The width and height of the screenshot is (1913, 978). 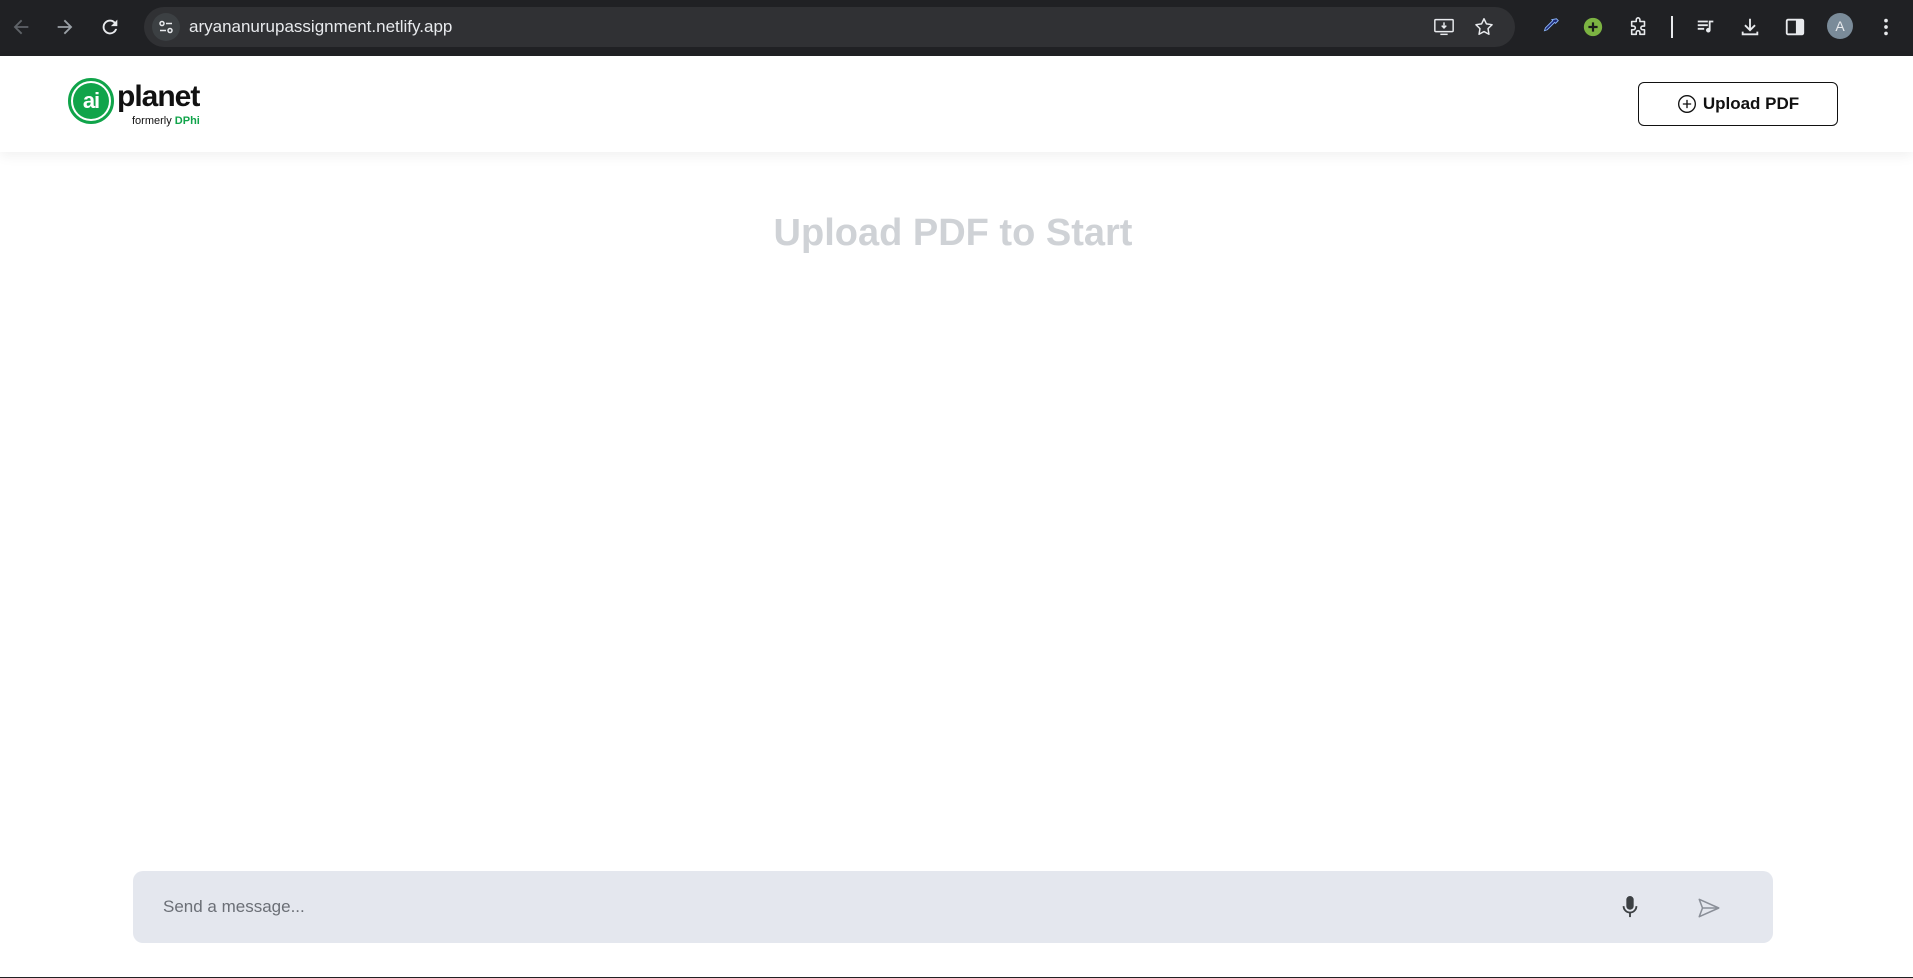 What do you see at coordinates (91, 101) in the screenshot?
I see `logo-mark: ai` at bounding box center [91, 101].